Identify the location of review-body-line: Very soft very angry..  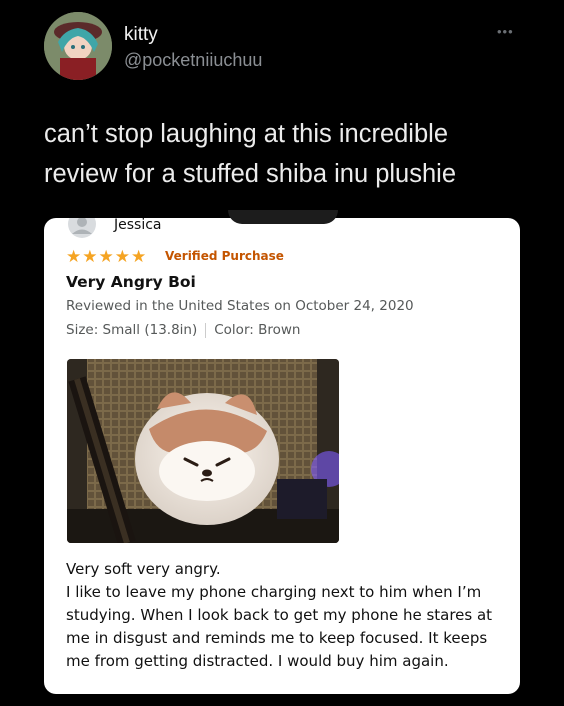
(143, 569).